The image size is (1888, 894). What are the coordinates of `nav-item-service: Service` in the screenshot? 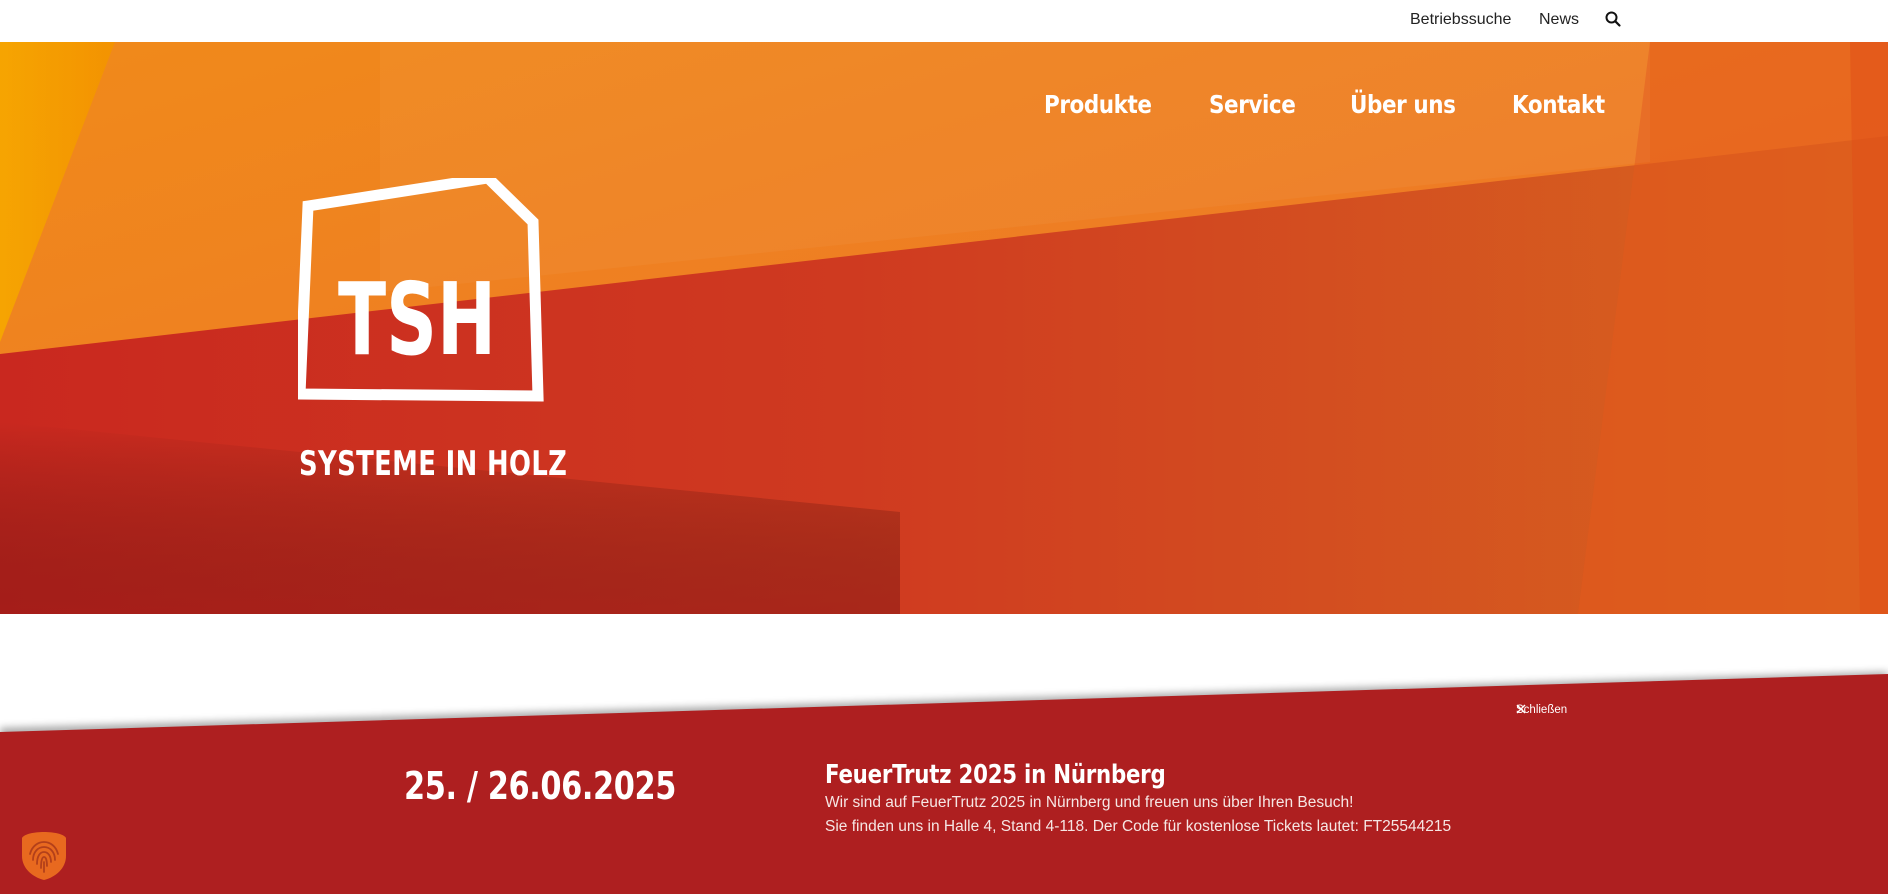 It's located at (1252, 104).